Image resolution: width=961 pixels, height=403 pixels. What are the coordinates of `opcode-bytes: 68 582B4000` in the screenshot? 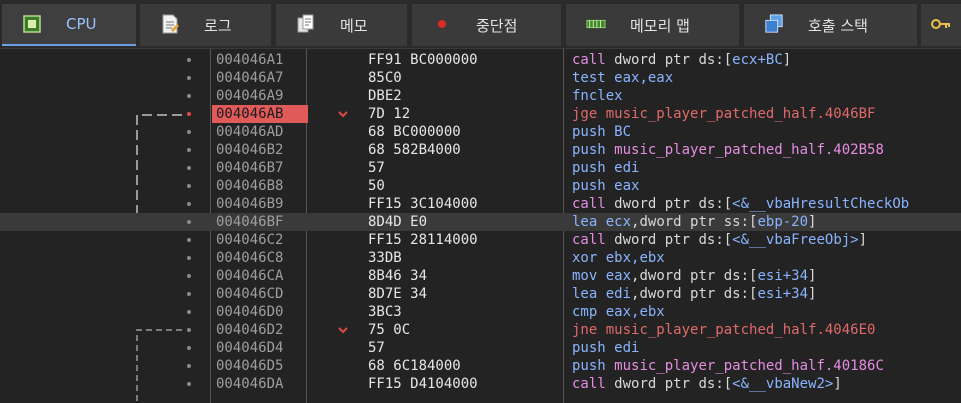 It's located at (414, 150).